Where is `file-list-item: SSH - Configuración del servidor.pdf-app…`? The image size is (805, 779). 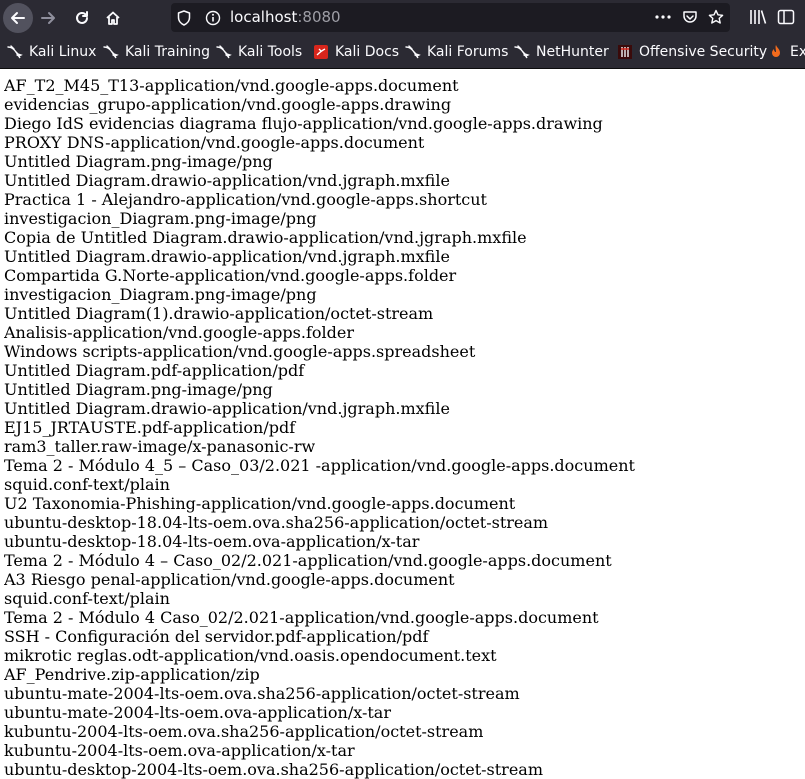 file-list-item: SSH - Configuración del servidor.pdf-app… is located at coordinates (216, 636).